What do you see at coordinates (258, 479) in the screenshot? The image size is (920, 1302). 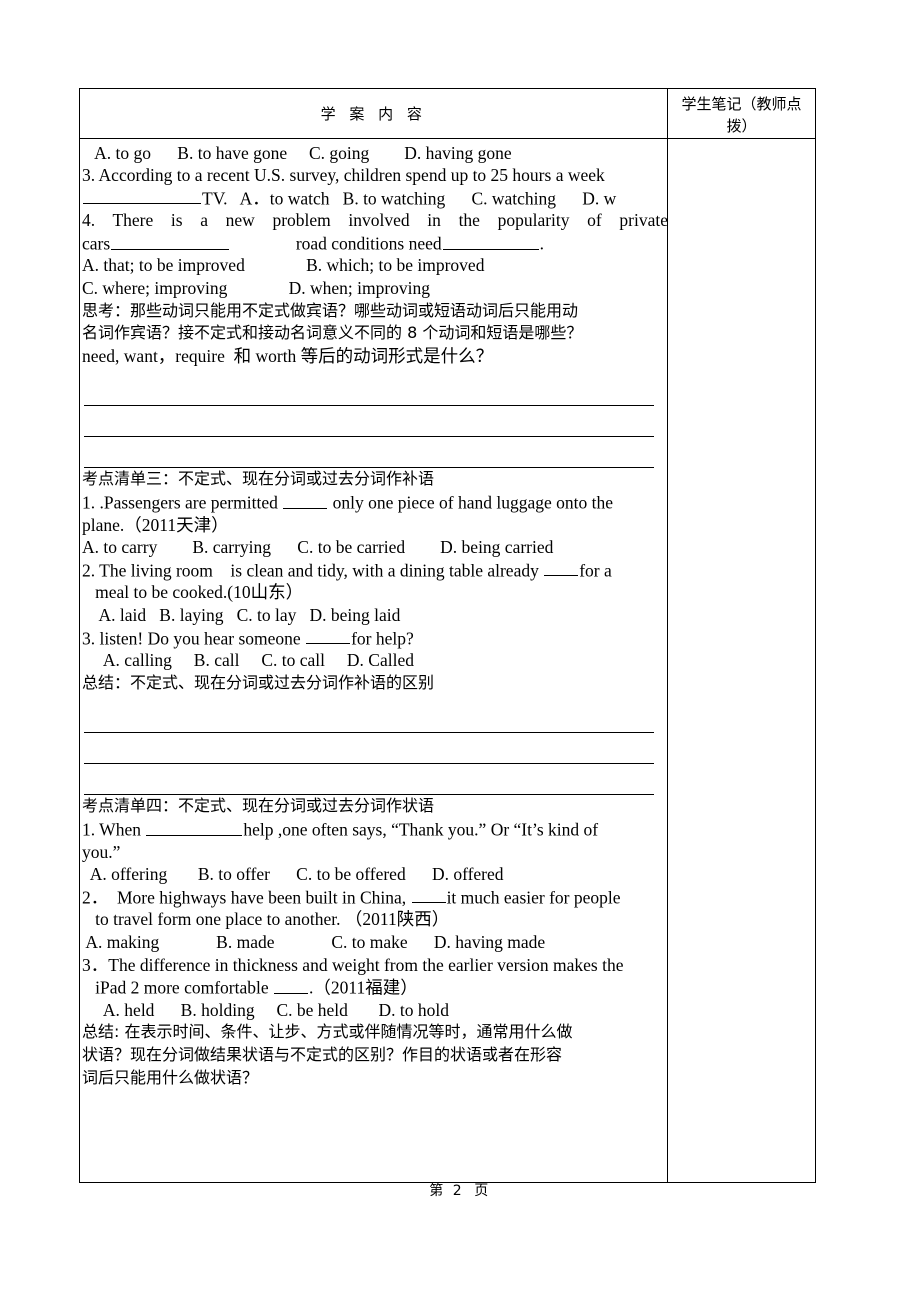 I see `section-3-title: 考点清单三：不定式、现在分词或过去分词作补语` at bounding box center [258, 479].